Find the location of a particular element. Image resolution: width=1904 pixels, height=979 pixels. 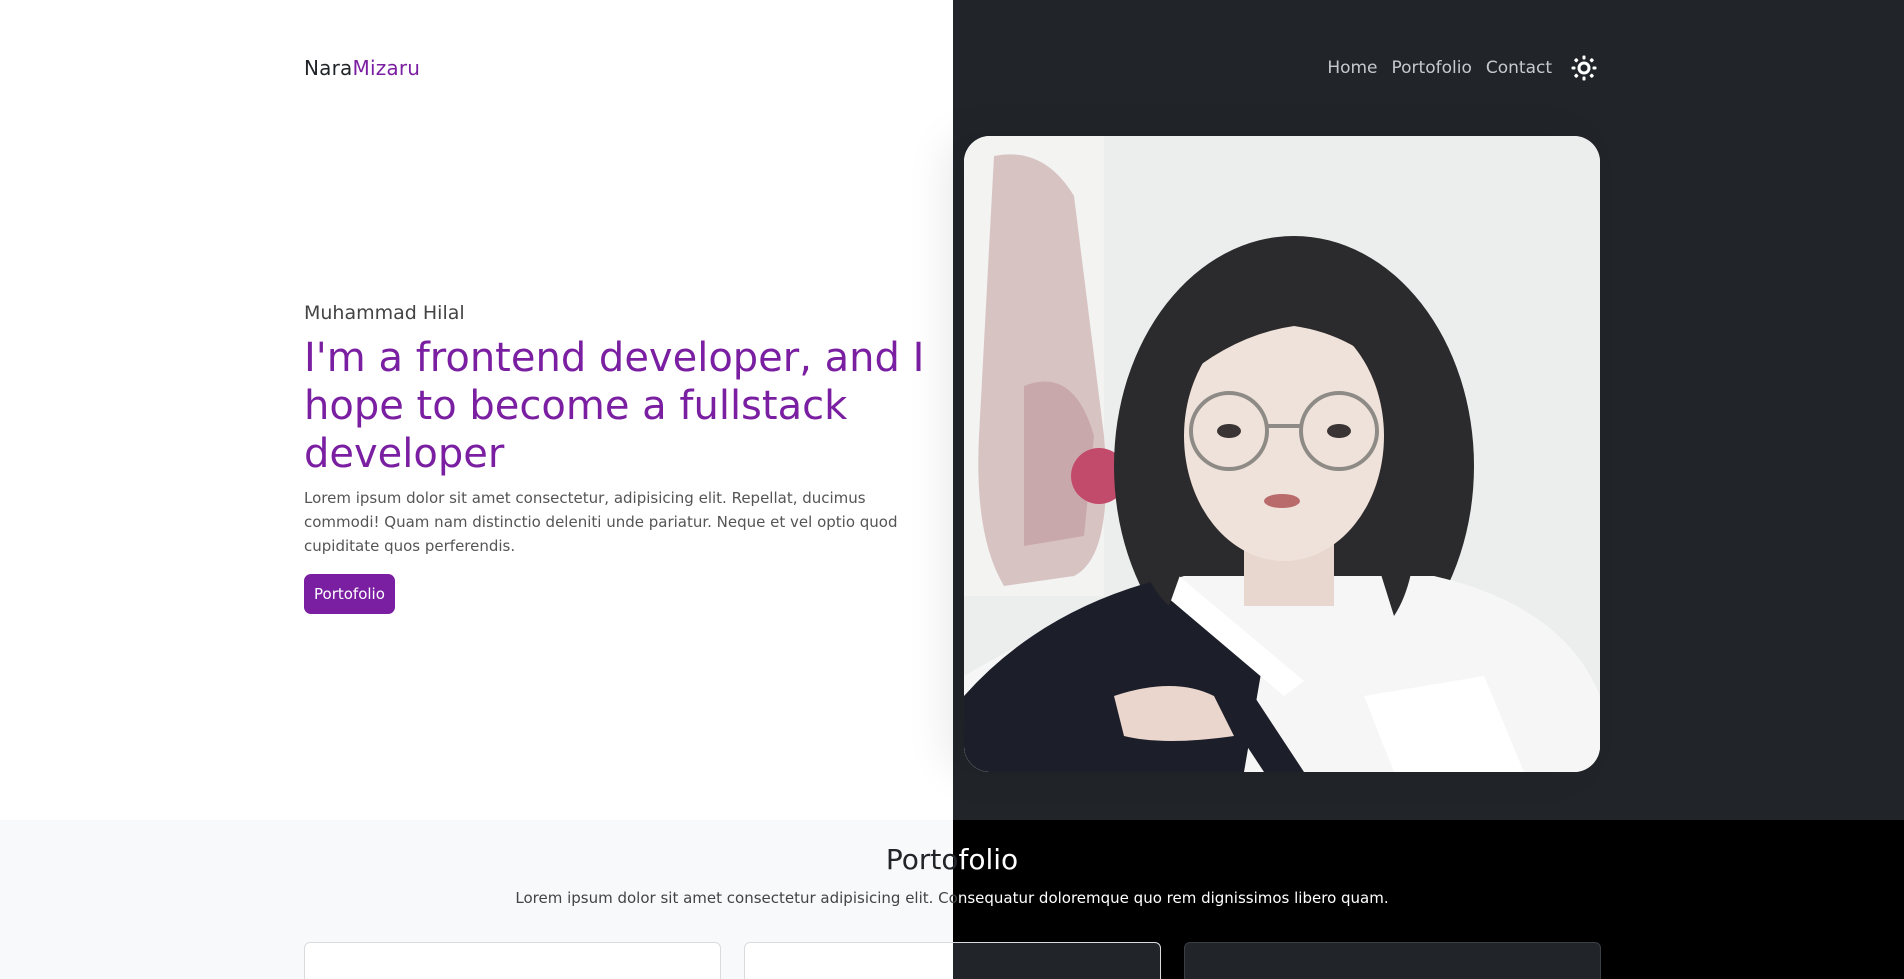

portfolio-title-light-part: folio is located at coordinates (988, 859).